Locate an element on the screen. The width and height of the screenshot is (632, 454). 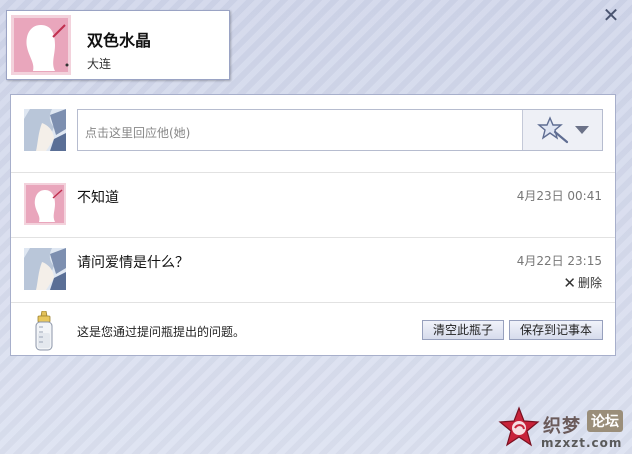
message-row: 请问爱情是什么？ 4月22日 23:15 ✕ 删除 is located at coordinates (313, 270).